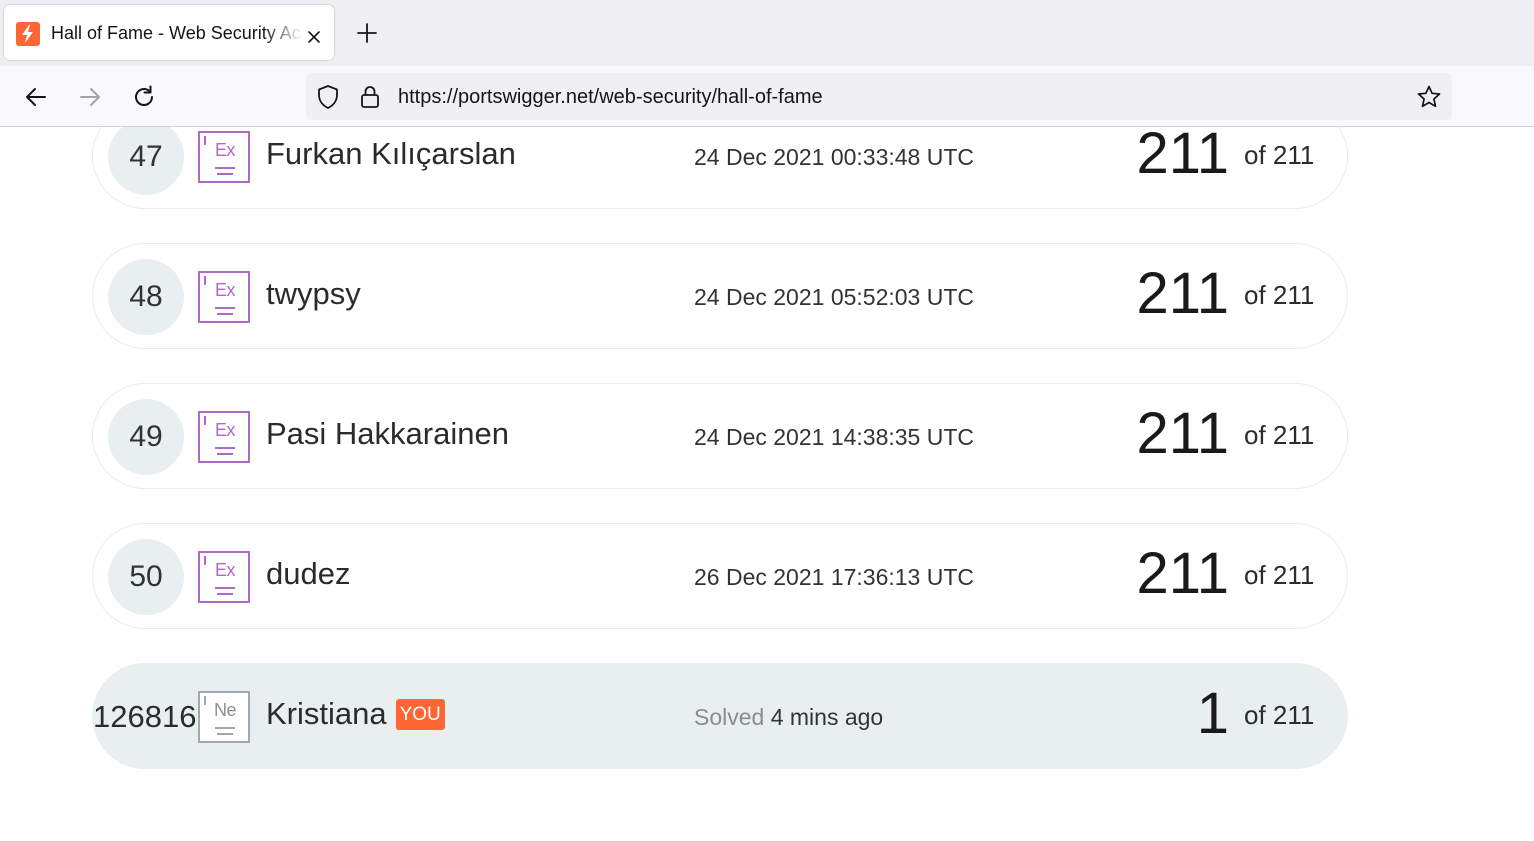 Image resolution: width=1534 pixels, height=841 pixels. I want to click on close-icon, so click(314, 37).